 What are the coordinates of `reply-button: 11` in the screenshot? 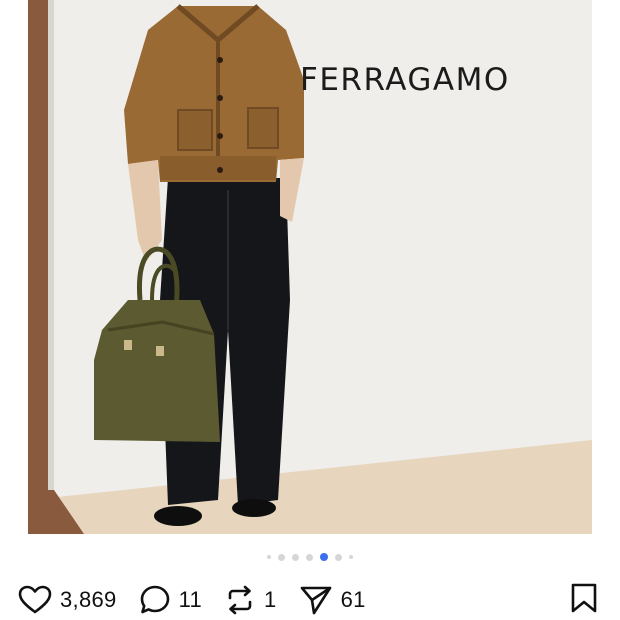 It's located at (170, 600).